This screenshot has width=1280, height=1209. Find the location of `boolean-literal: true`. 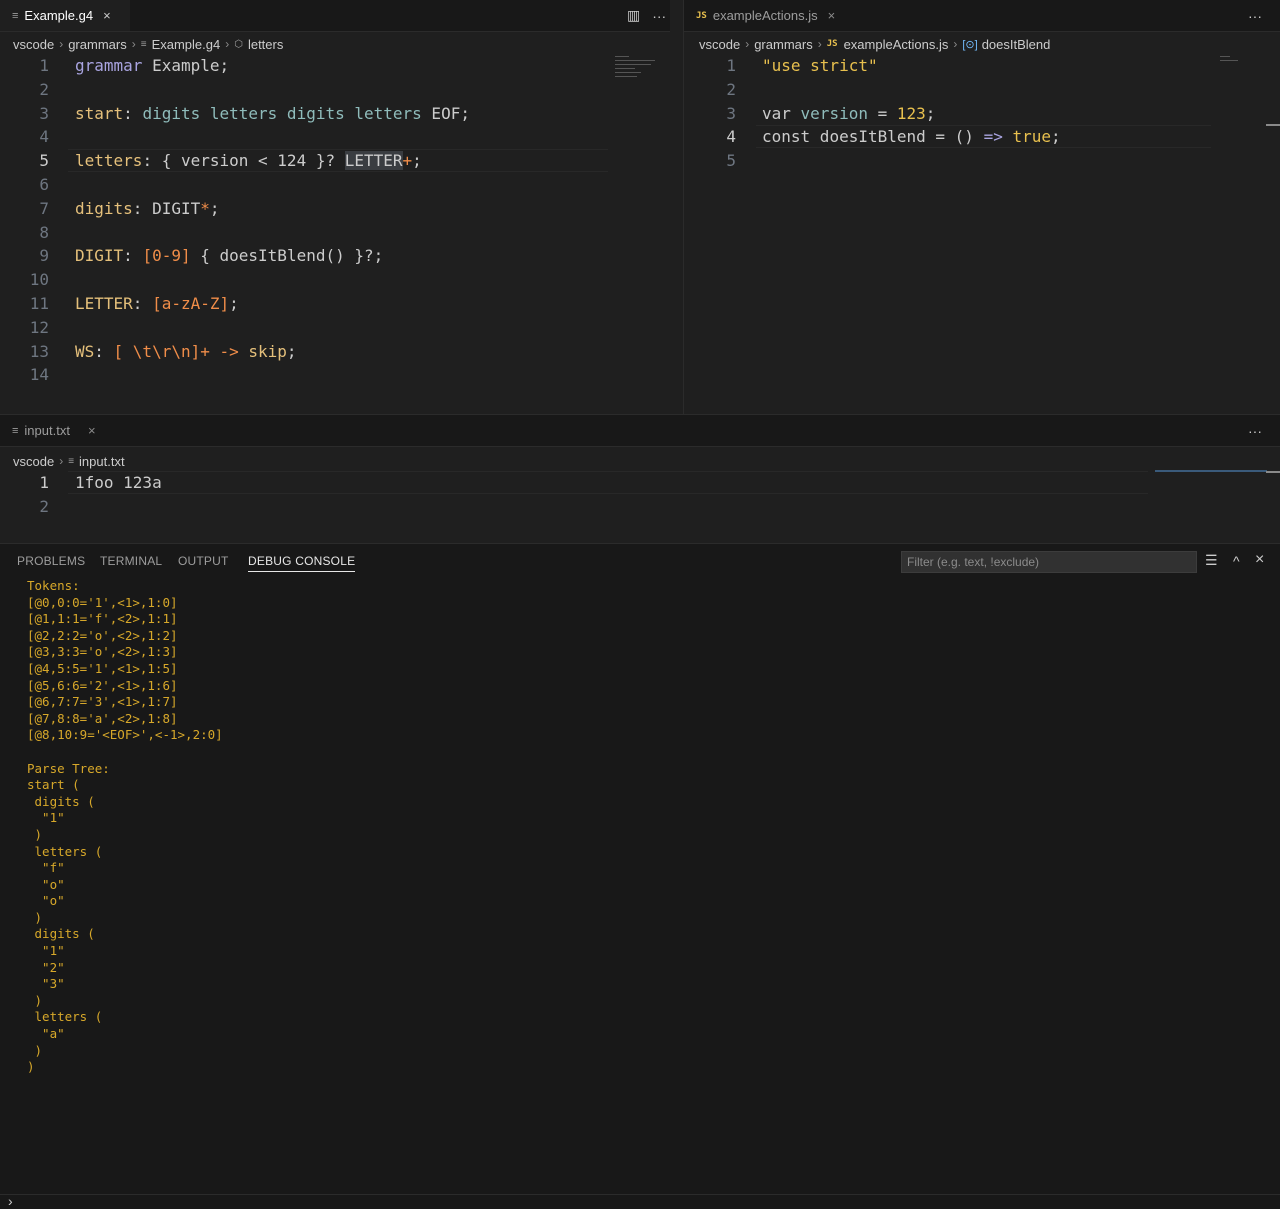

boolean-literal: true is located at coordinates (1031, 137).